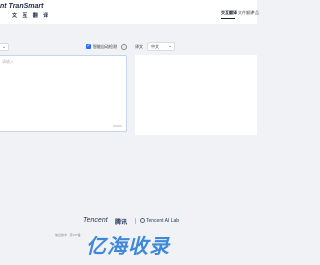 This screenshot has width=320, height=265. Describe the element at coordinates (68, 235) in the screenshot. I see `footer-note: 信息技术 · 京ICP备` at that location.